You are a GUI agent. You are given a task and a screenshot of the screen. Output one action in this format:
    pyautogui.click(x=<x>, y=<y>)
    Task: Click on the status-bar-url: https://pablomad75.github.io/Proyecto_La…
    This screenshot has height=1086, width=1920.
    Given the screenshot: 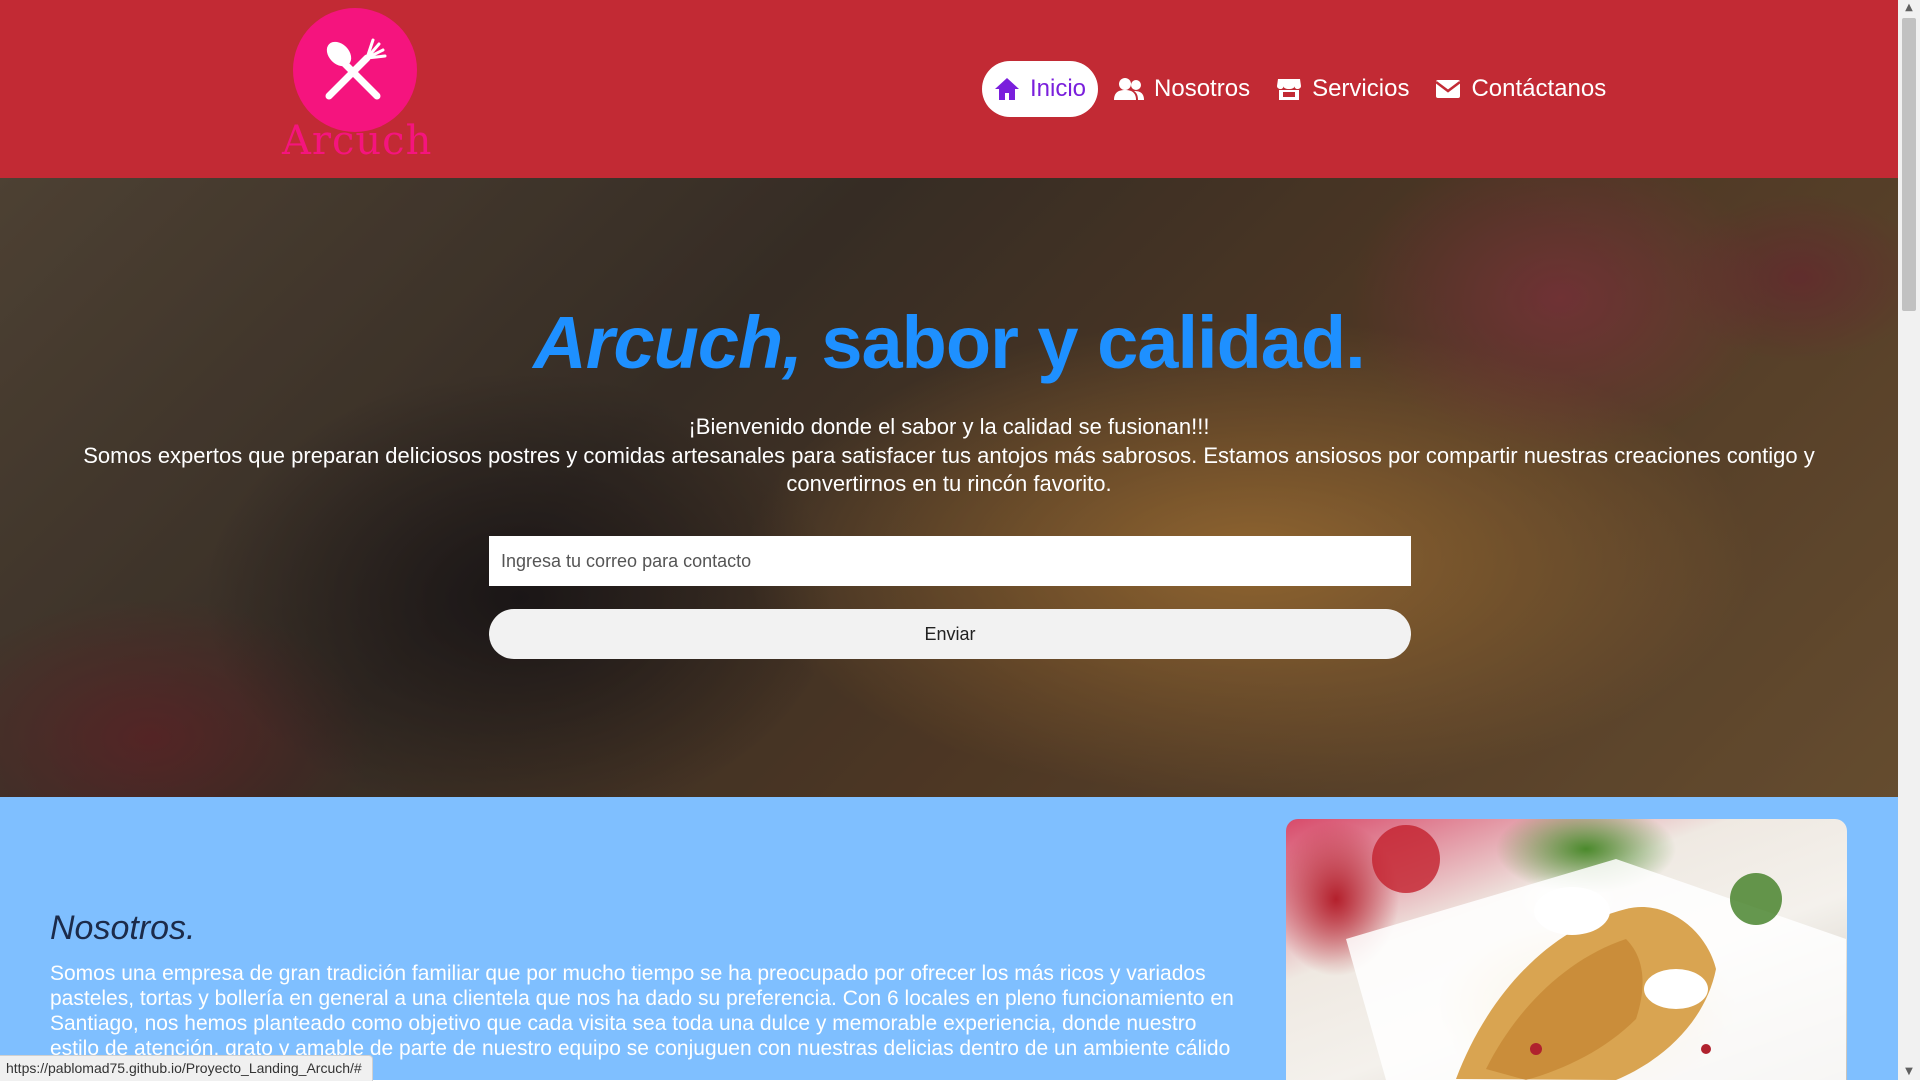 What is the action you would take?
    pyautogui.click(x=186, y=1068)
    